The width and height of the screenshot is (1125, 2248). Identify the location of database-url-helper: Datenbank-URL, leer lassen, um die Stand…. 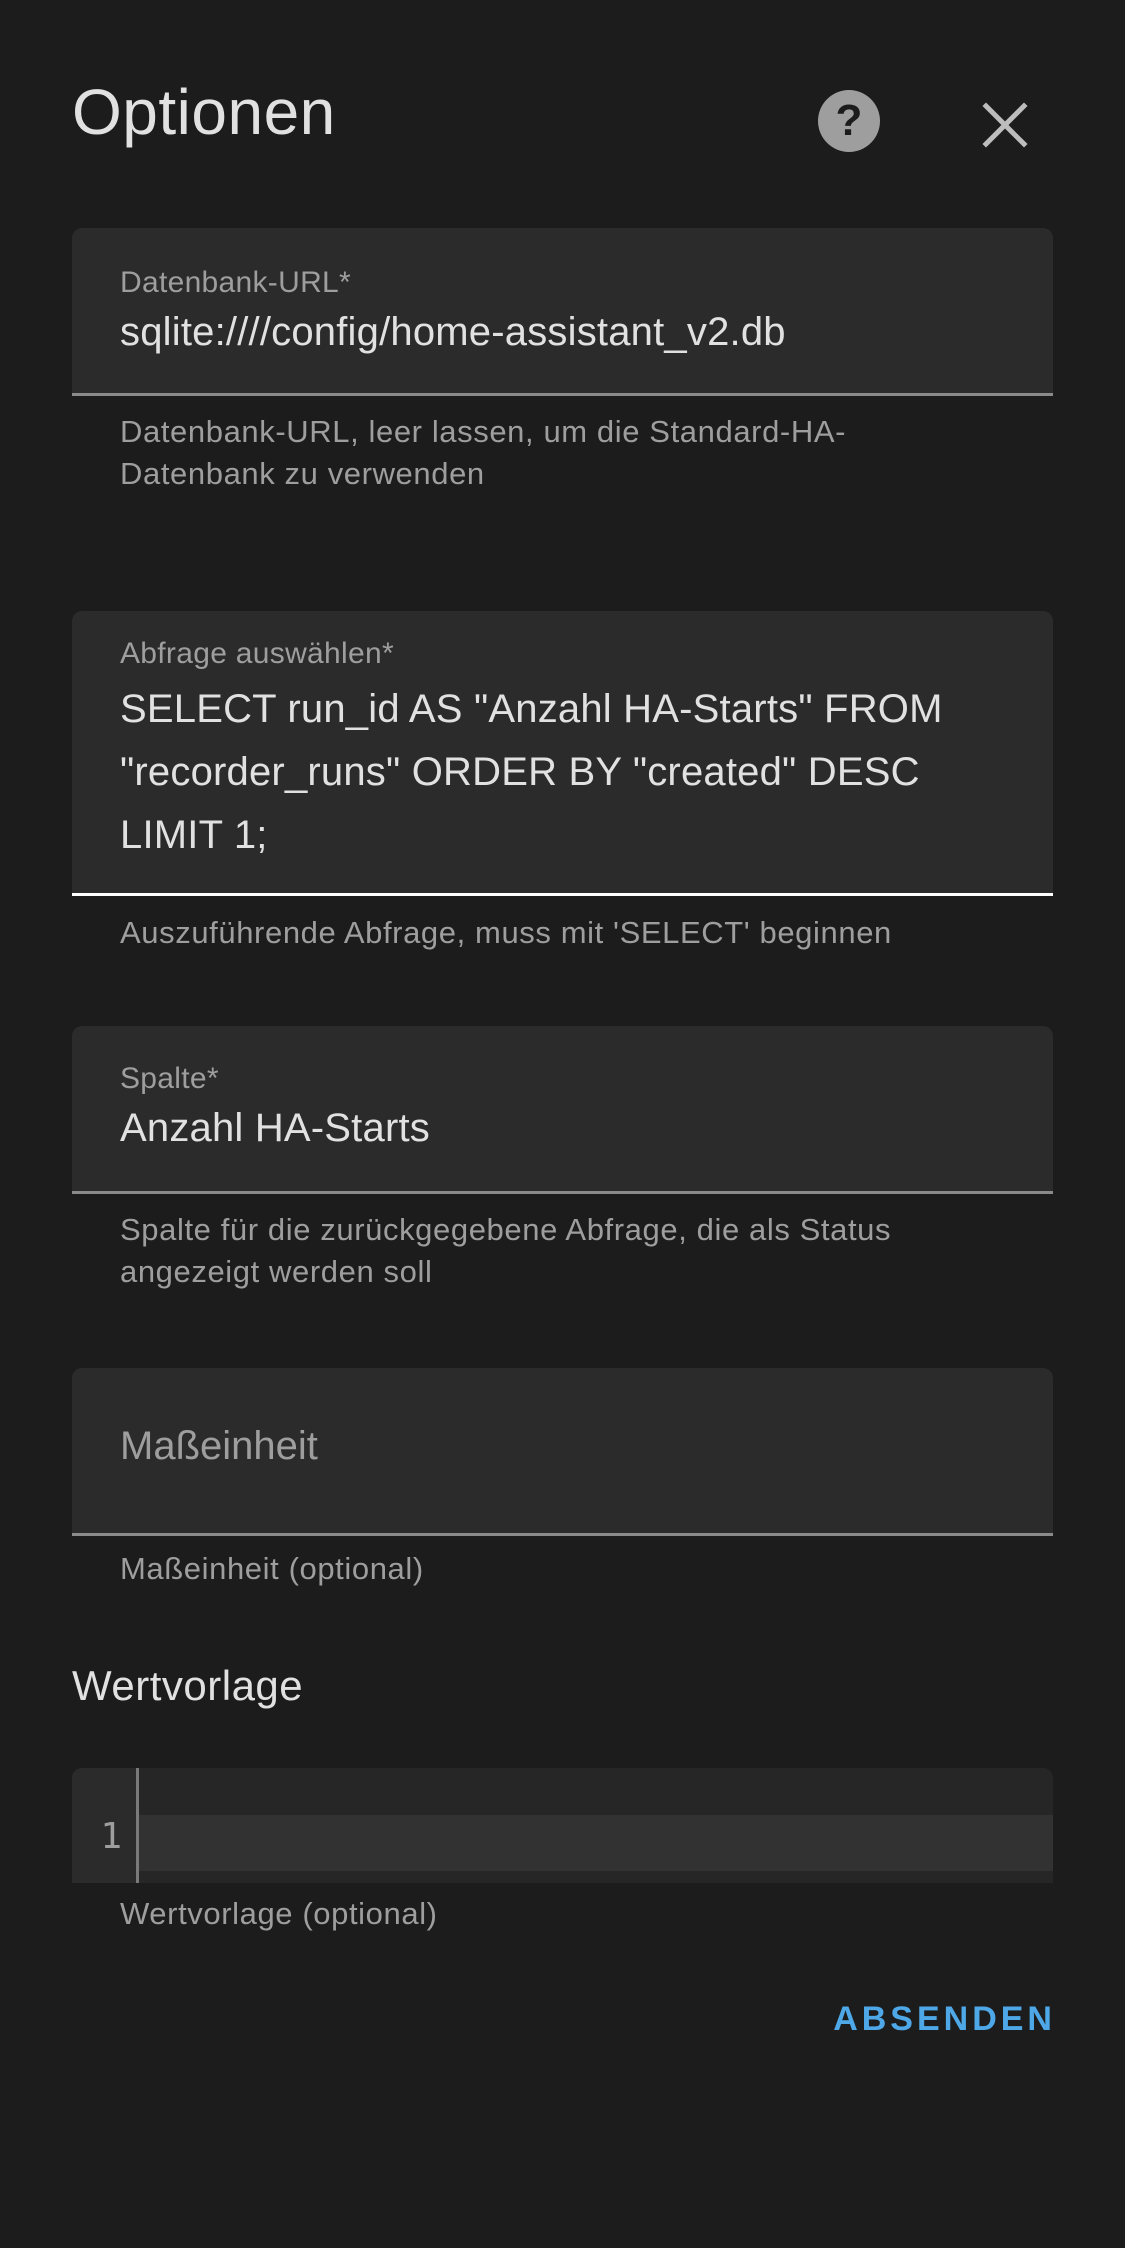
(483, 452).